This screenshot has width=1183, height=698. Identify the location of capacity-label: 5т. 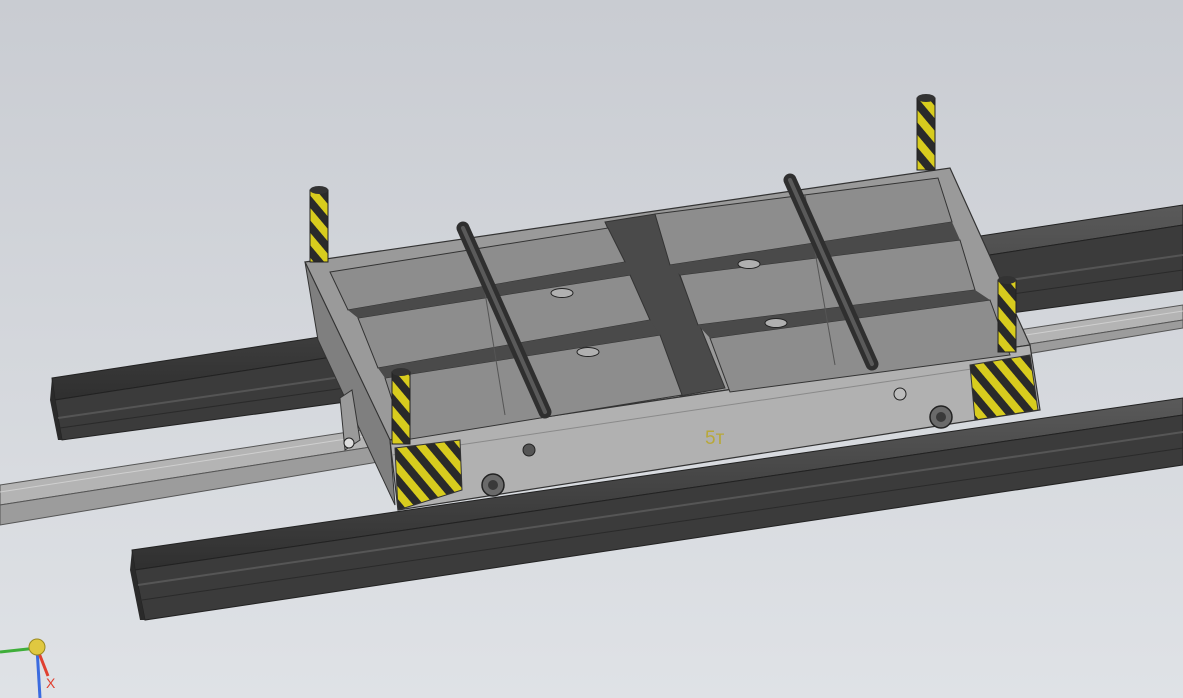
(715, 438).